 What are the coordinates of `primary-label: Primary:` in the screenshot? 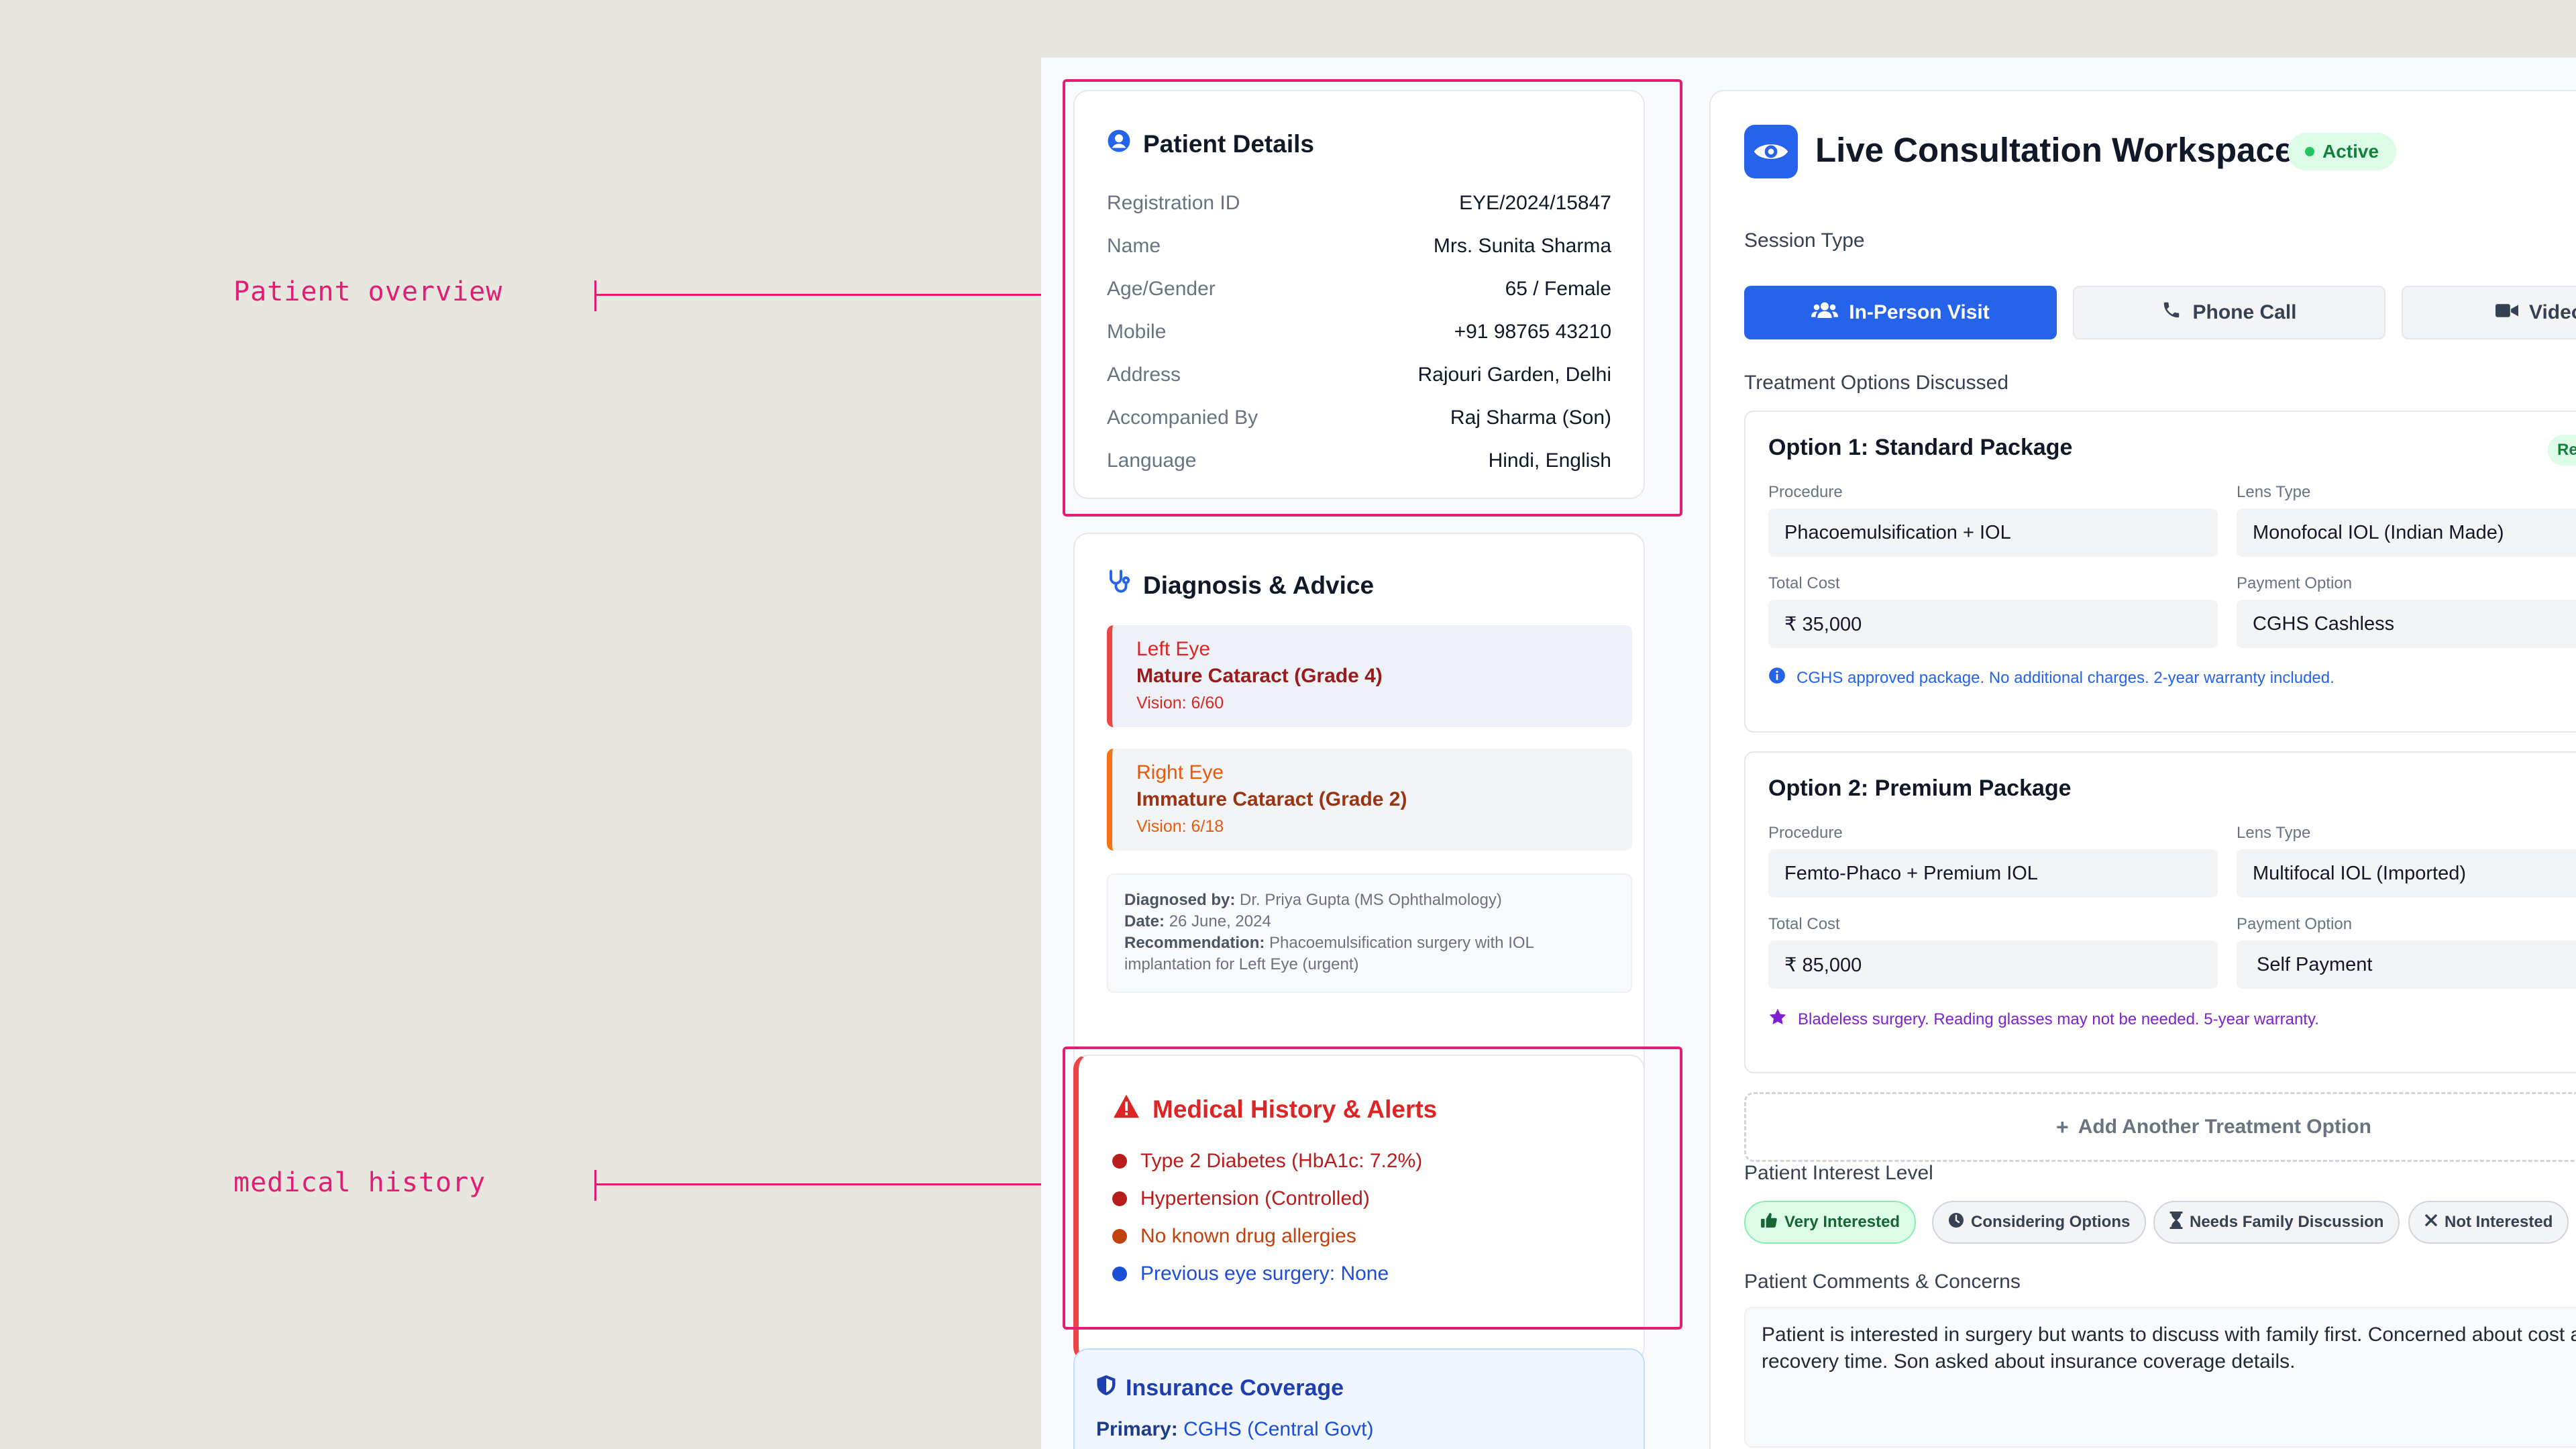 It's located at (1137, 1429).